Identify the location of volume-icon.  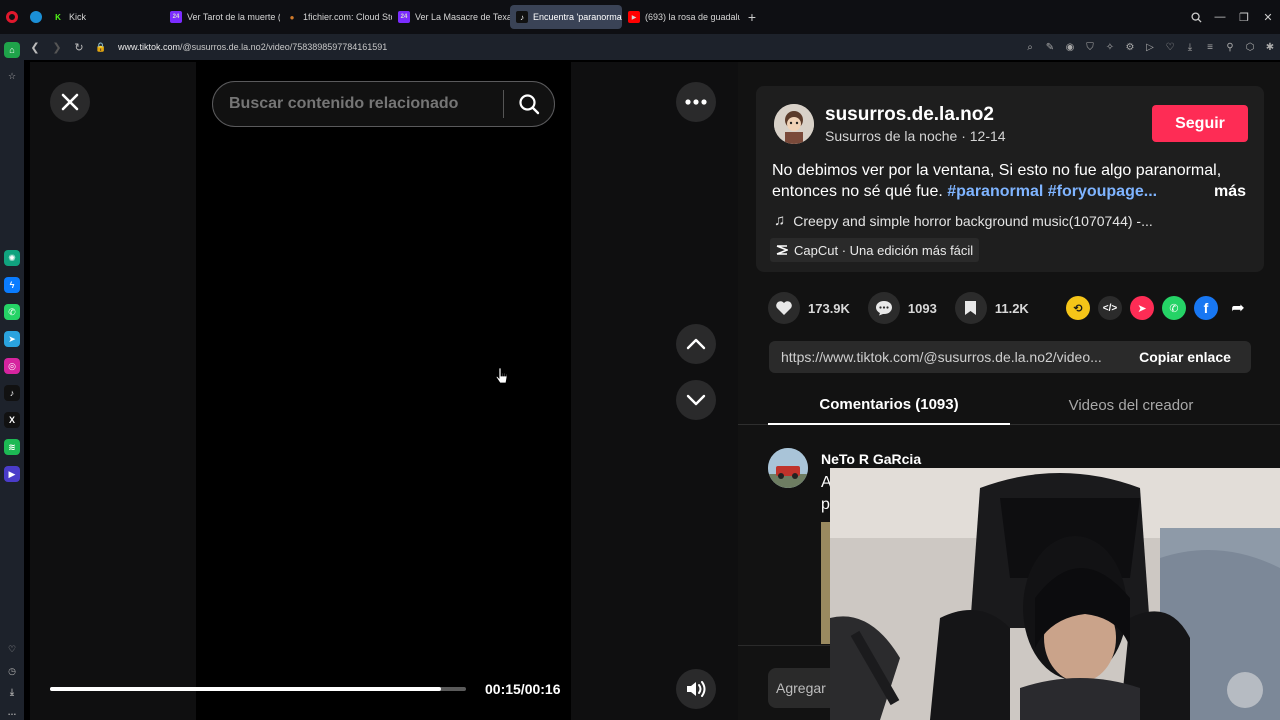
(696, 689).